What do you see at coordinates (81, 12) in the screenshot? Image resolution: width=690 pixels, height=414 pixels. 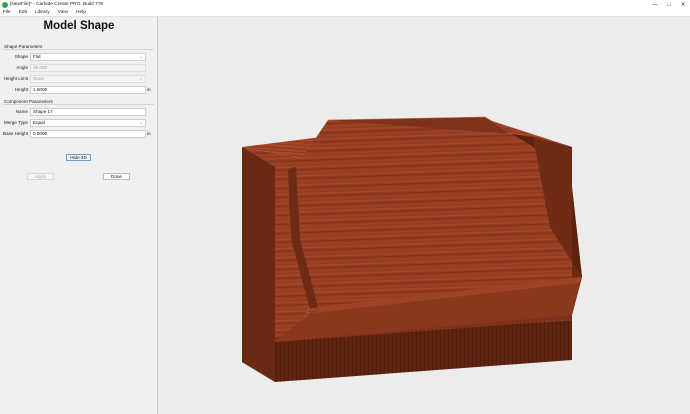 I see `menu-help: Help` at bounding box center [81, 12].